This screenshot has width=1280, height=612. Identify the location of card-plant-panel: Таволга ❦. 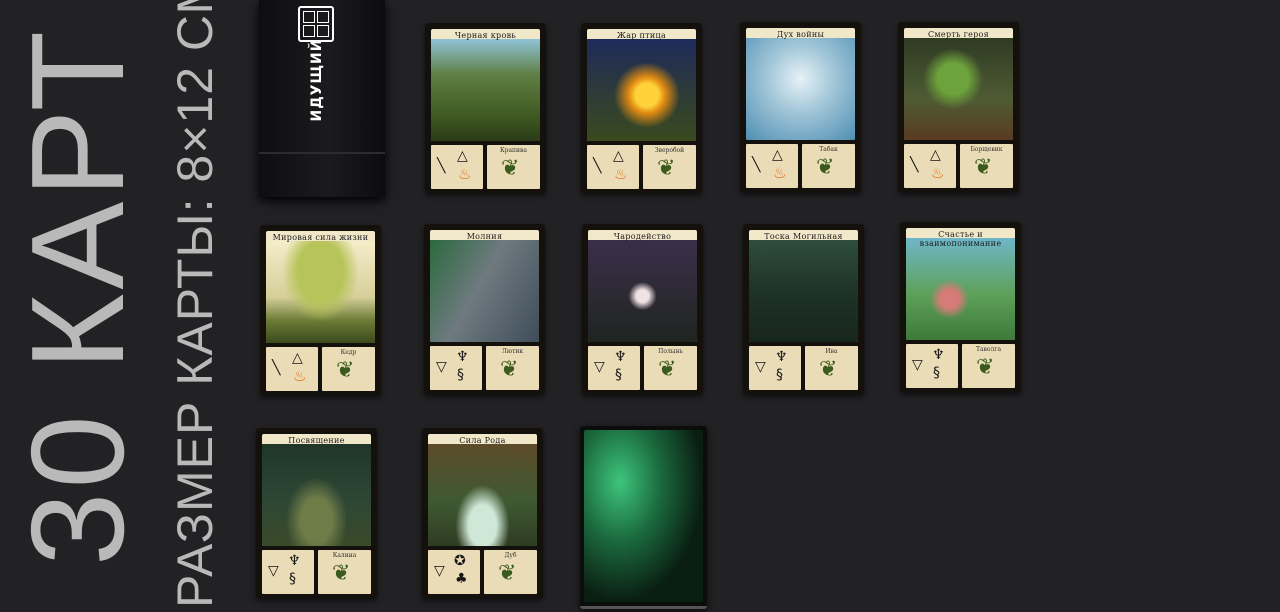
(988, 366).